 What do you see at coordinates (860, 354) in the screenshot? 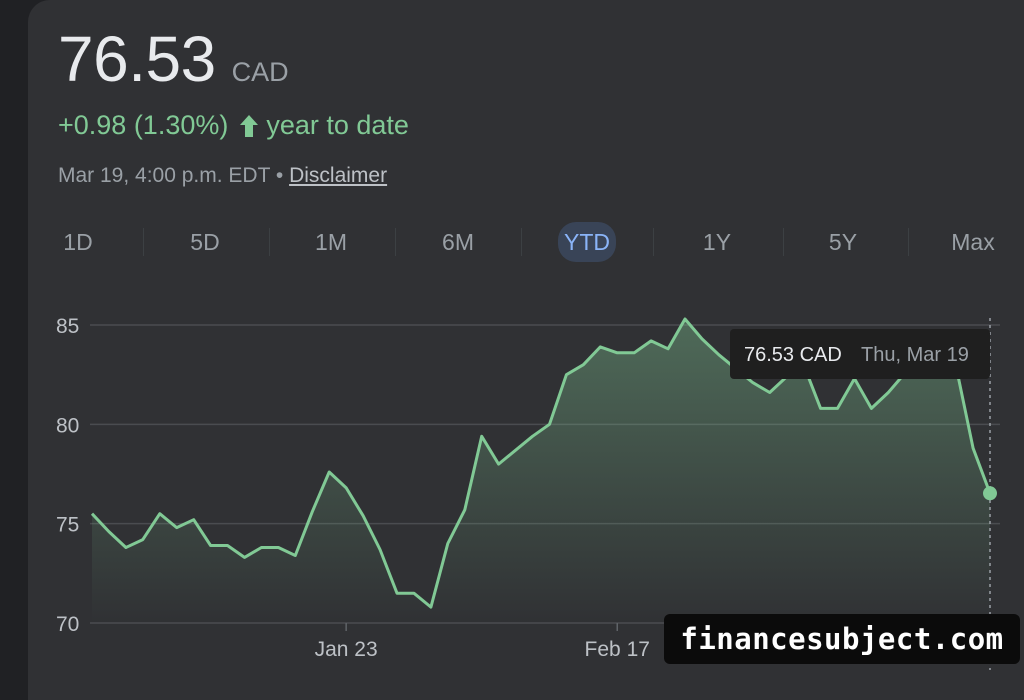
I see `tooltip: 76.53 CAD Thu, Mar 19` at bounding box center [860, 354].